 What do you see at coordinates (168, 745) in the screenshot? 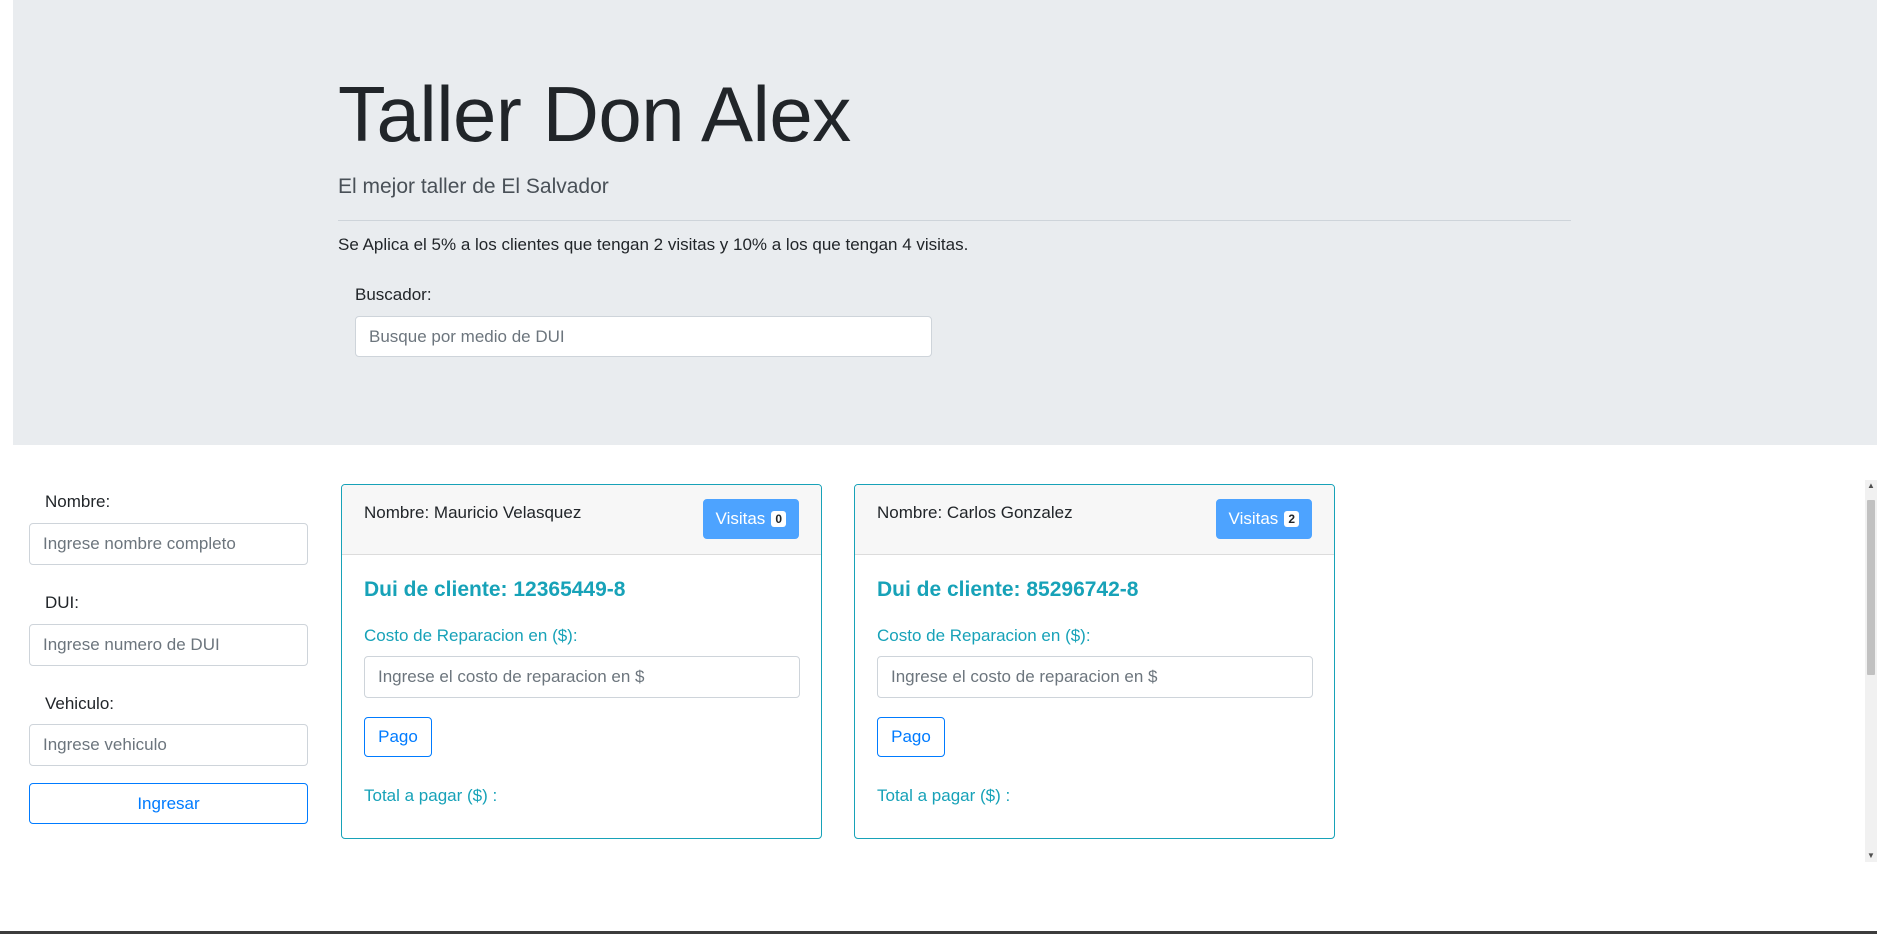
I see `vehicle-input` at bounding box center [168, 745].